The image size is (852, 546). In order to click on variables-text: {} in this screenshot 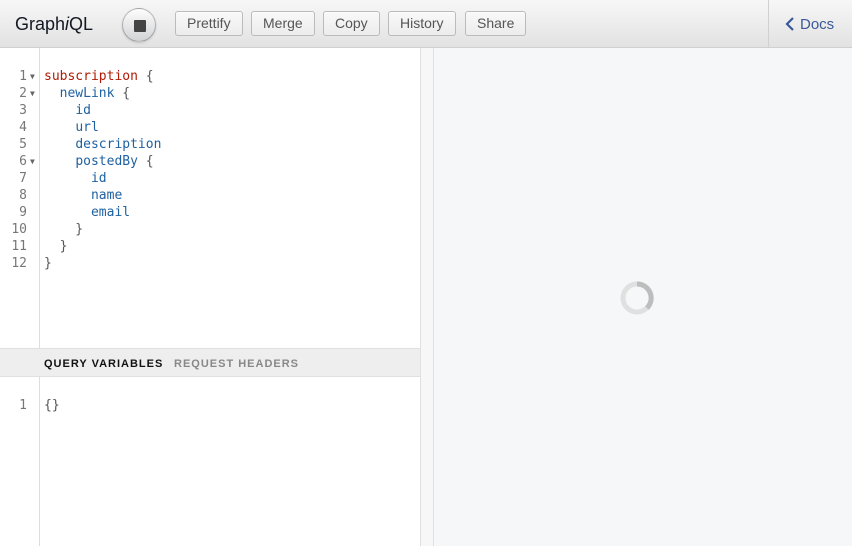, I will do `click(52, 405)`.